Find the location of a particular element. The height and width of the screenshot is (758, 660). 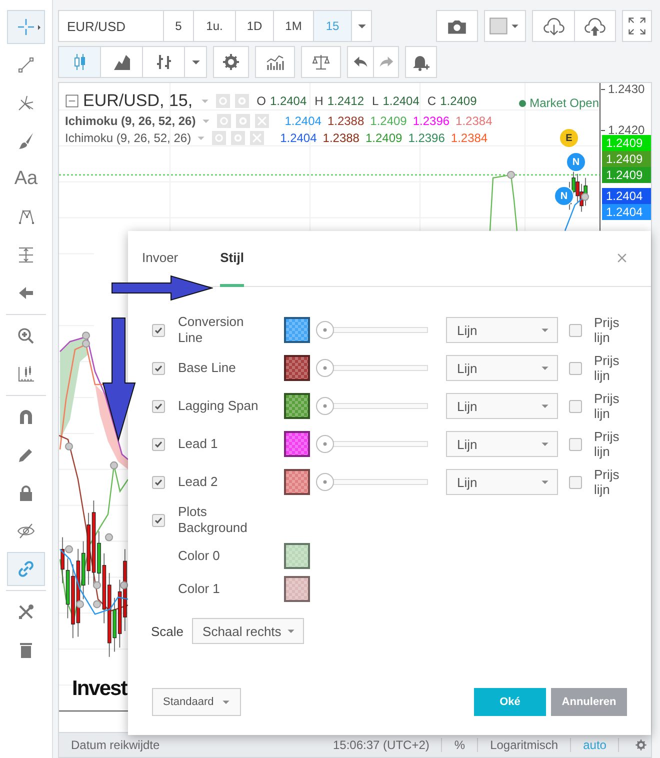

compare-button is located at coordinates (321, 62).